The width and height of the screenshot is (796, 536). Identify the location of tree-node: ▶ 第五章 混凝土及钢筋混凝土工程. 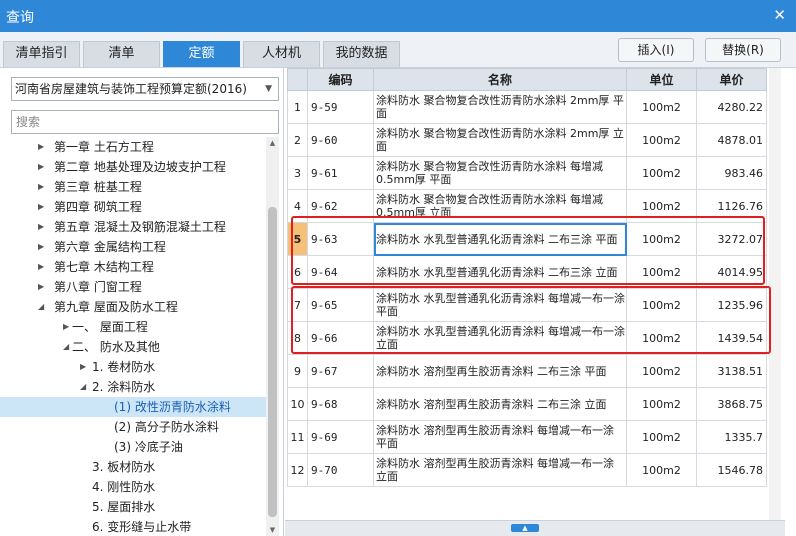
(133, 227).